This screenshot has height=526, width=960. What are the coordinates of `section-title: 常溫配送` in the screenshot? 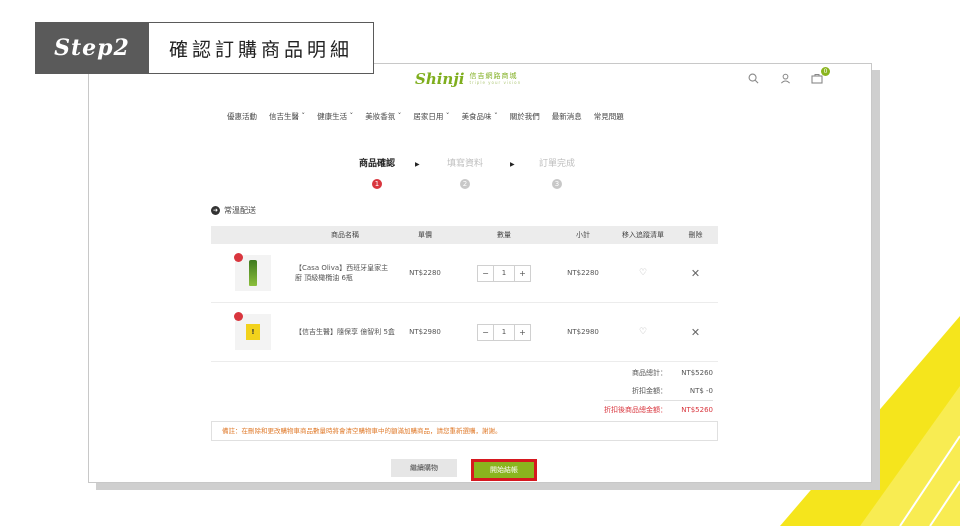 It's located at (240, 210).